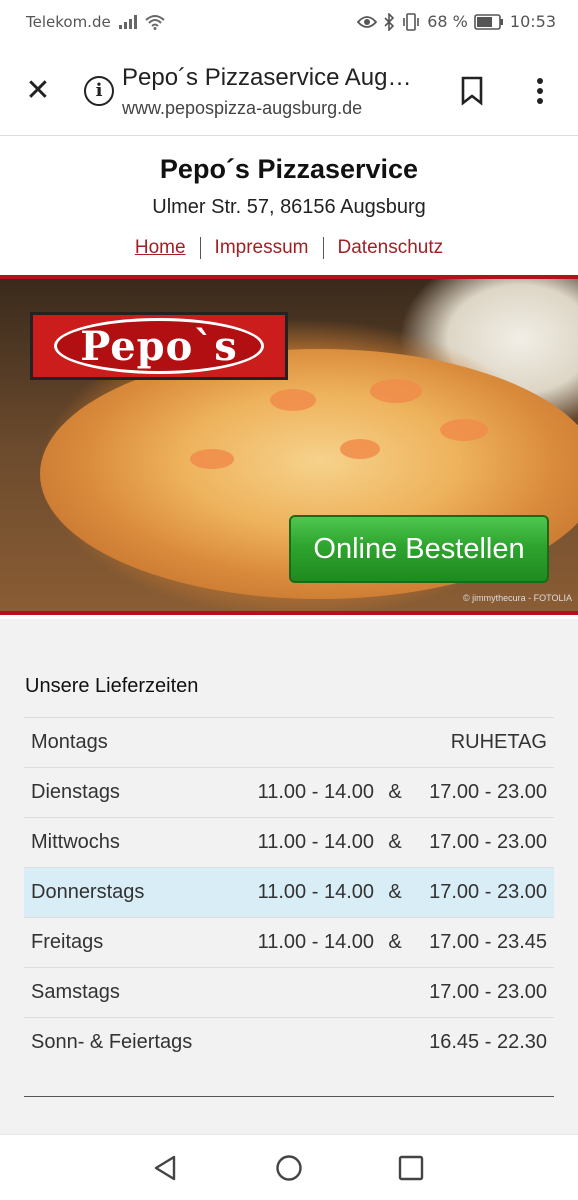 This screenshot has width=578, height=1200. I want to click on close-icon: ✕, so click(38, 92).